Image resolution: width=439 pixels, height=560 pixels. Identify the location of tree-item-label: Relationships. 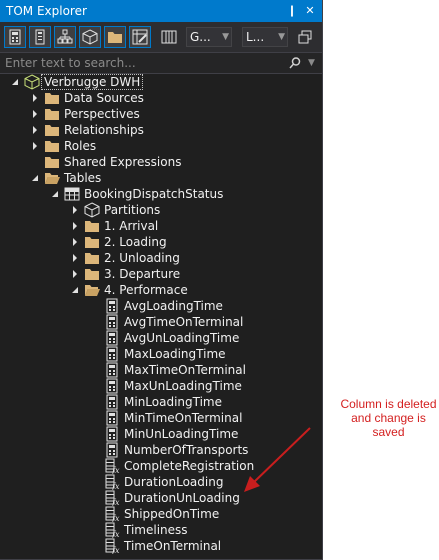
(104, 130).